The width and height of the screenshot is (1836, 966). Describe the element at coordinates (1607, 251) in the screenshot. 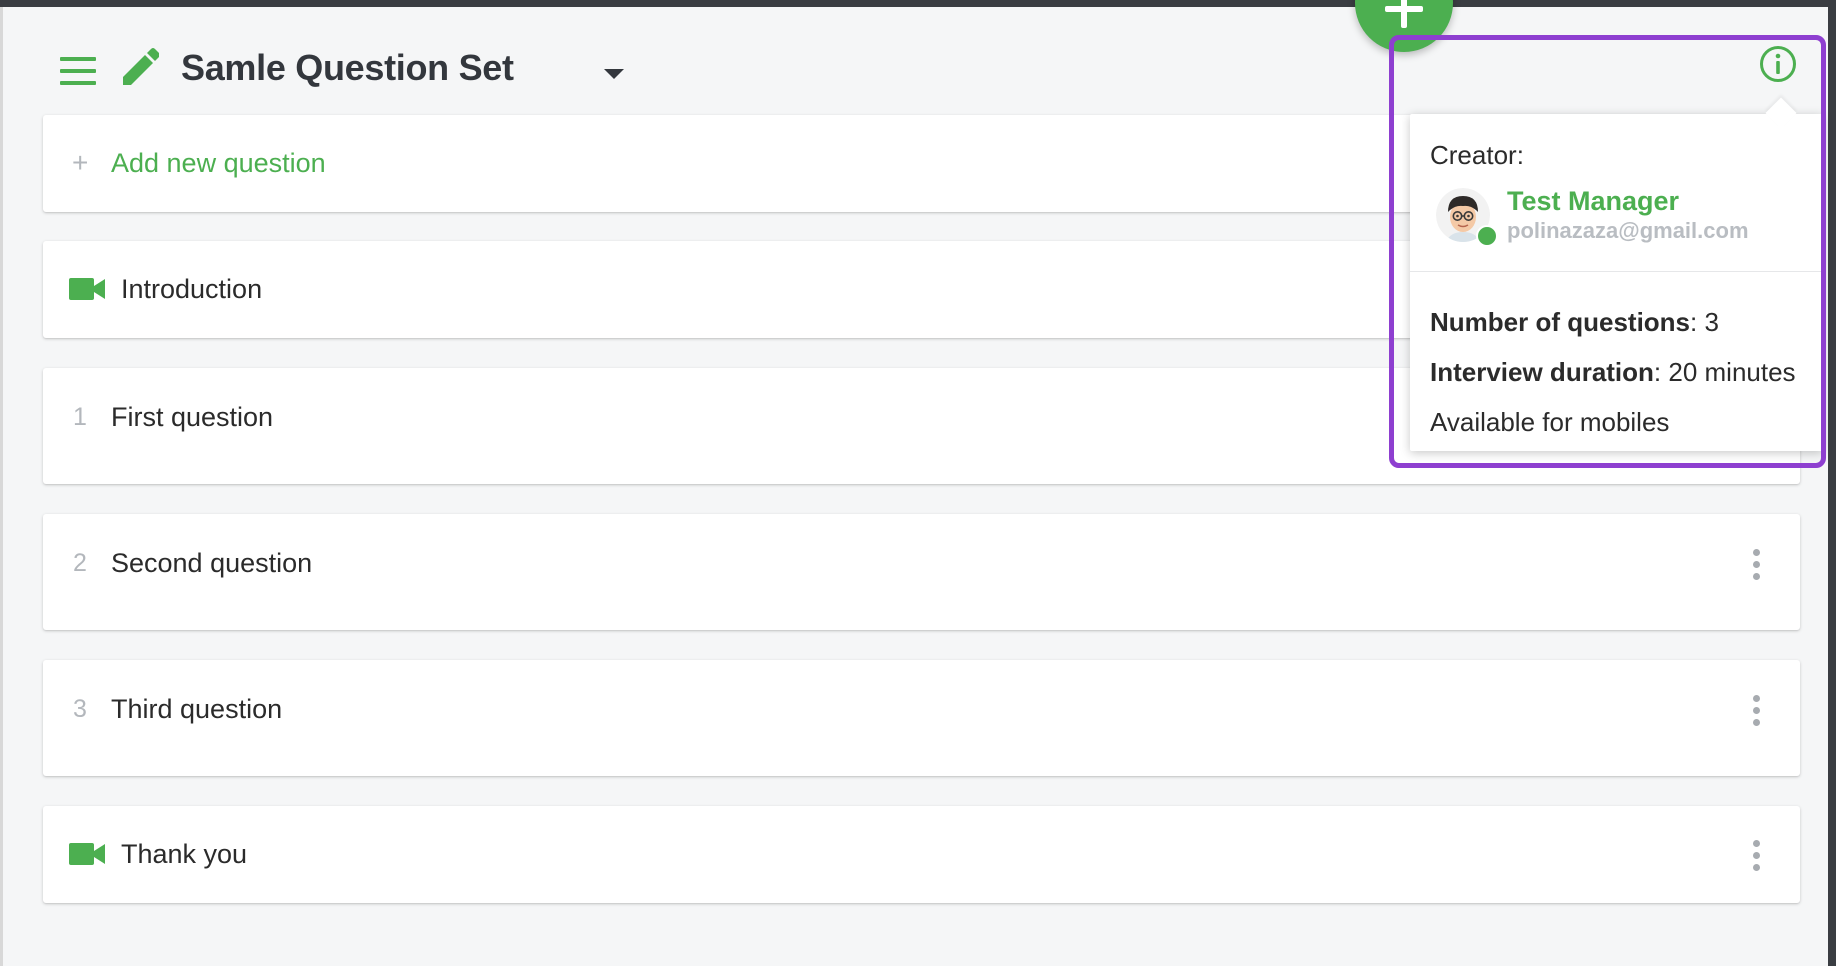

I see `highlight-outline` at that location.